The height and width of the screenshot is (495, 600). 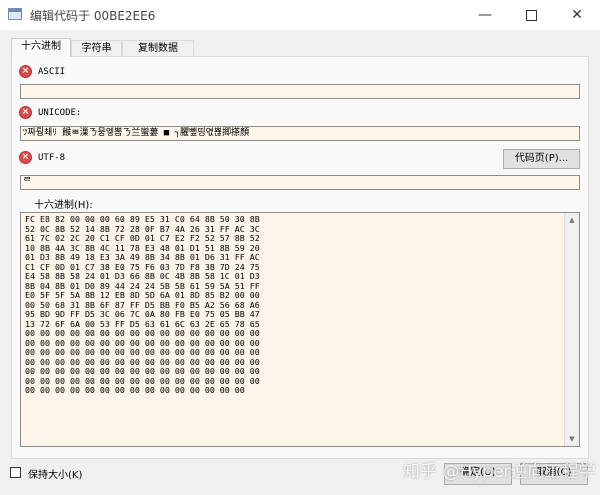 What do you see at coordinates (15, 14) in the screenshot?
I see `window-icon` at bounding box center [15, 14].